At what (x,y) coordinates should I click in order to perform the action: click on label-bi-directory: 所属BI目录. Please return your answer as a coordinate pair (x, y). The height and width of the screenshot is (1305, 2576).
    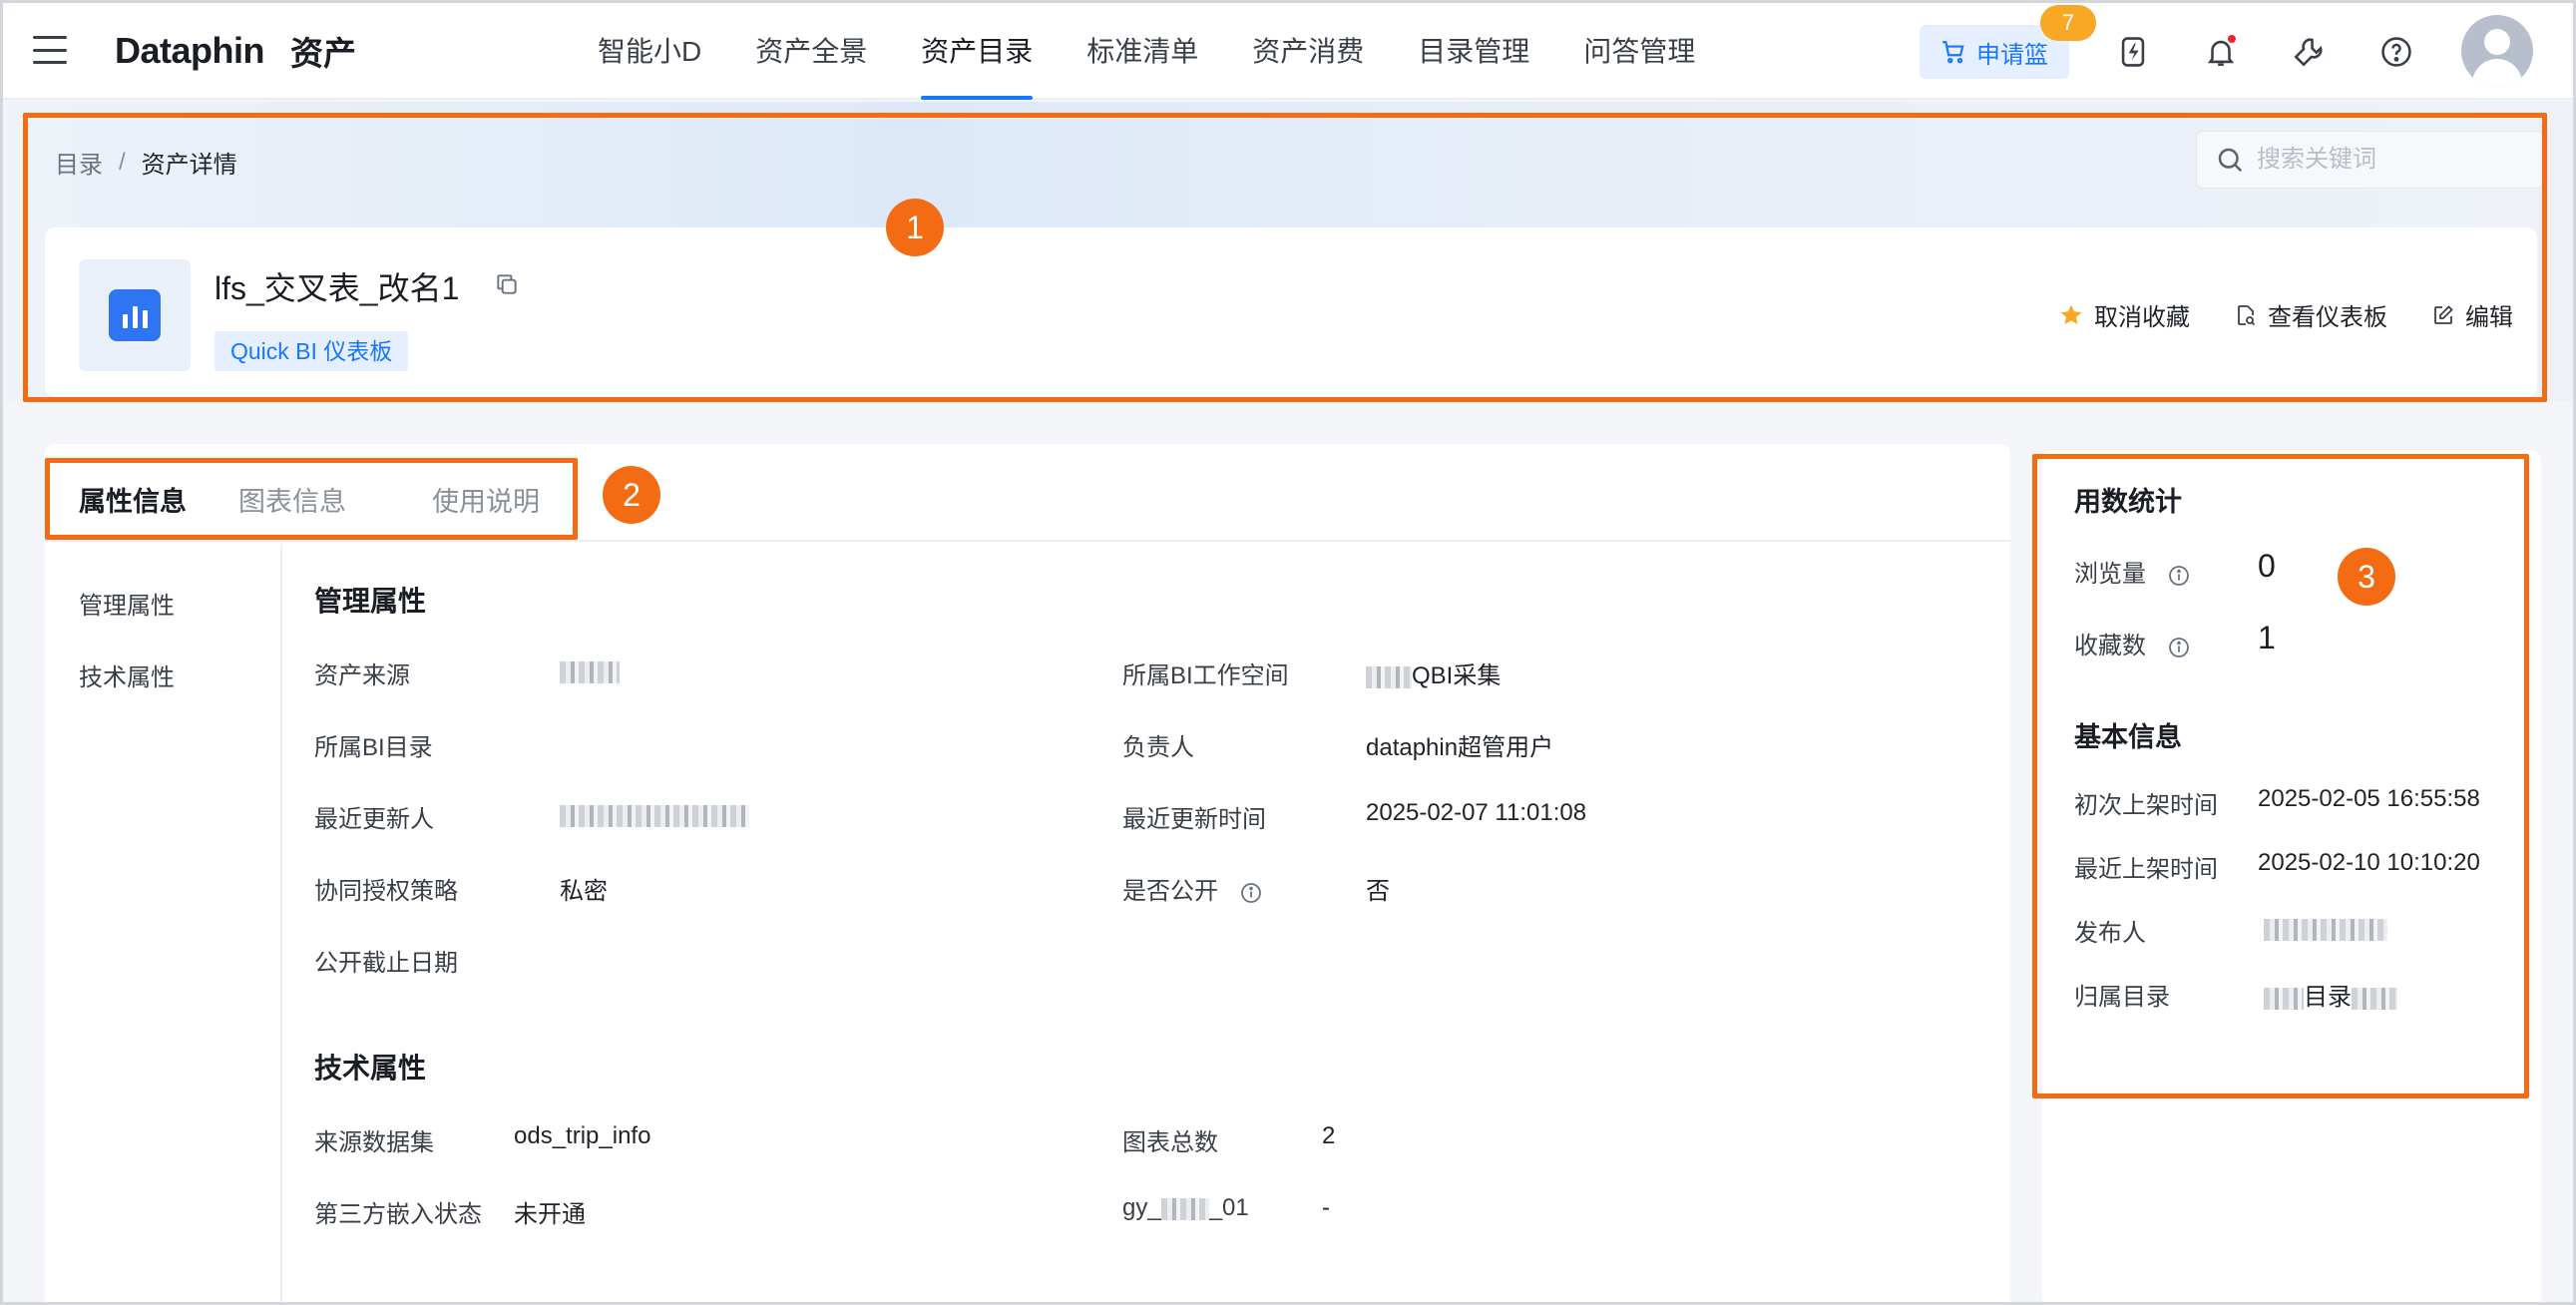
    Looking at the image, I should click on (373, 747).